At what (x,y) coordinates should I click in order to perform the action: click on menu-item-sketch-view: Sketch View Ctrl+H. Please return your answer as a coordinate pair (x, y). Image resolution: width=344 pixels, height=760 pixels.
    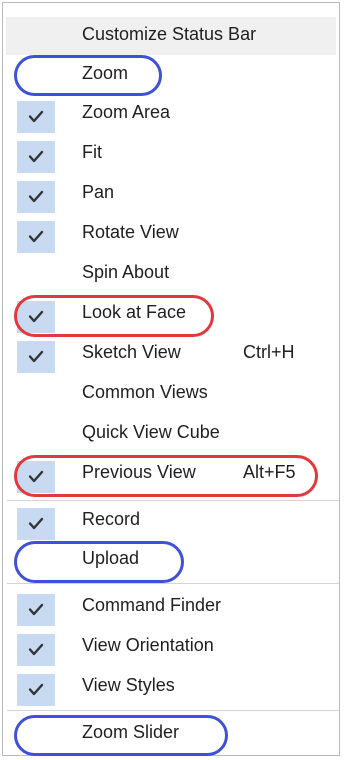
    Looking at the image, I should click on (171, 354).